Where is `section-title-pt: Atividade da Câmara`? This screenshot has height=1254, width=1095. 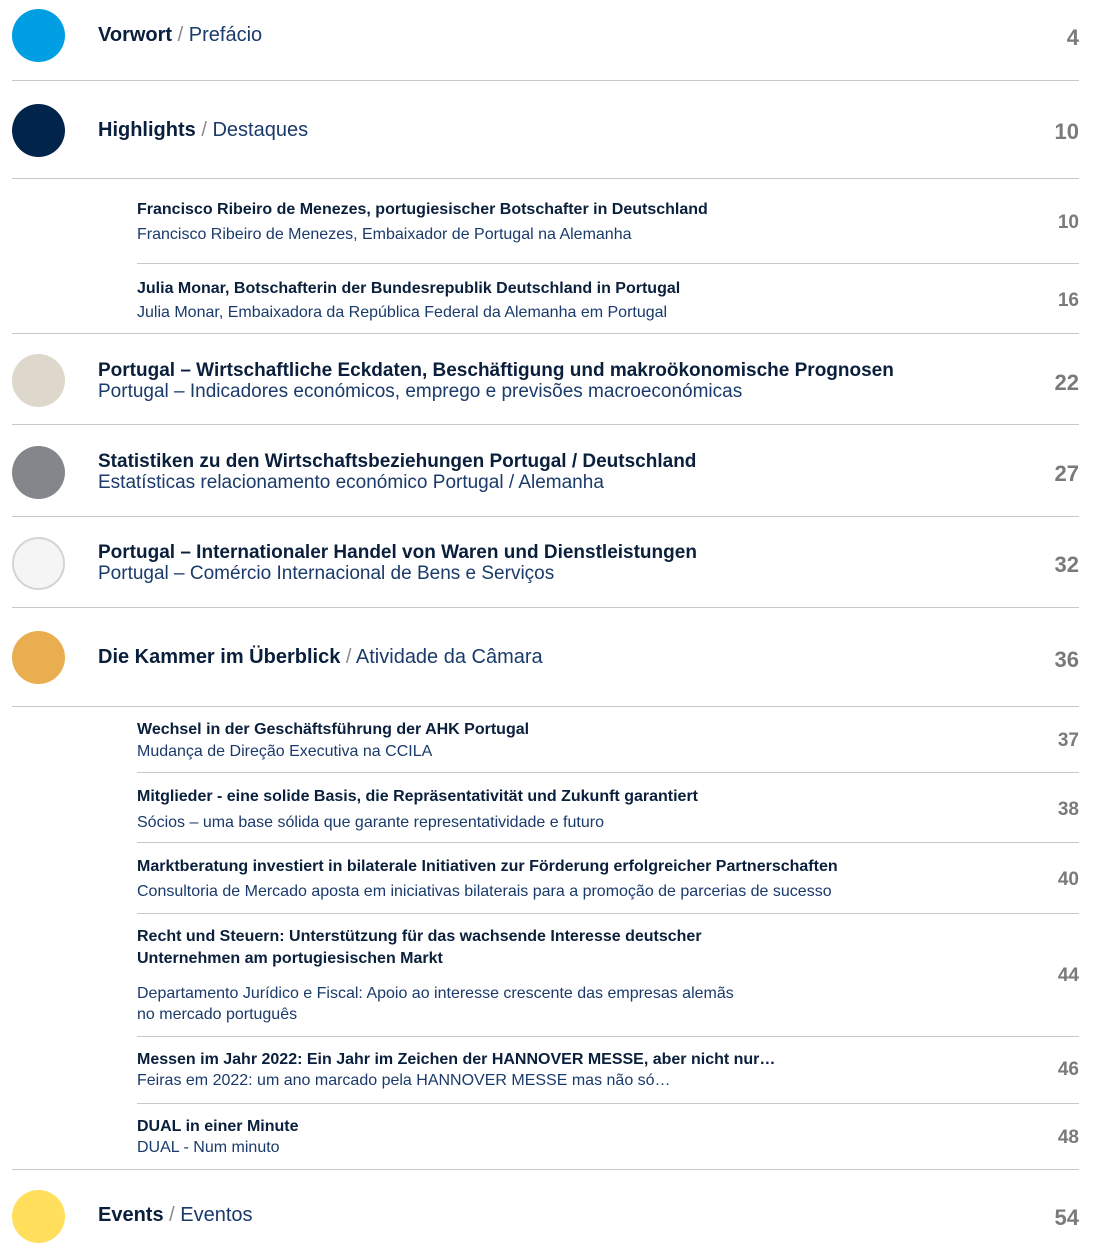
section-title-pt: Atividade da Câmara is located at coordinates (449, 657).